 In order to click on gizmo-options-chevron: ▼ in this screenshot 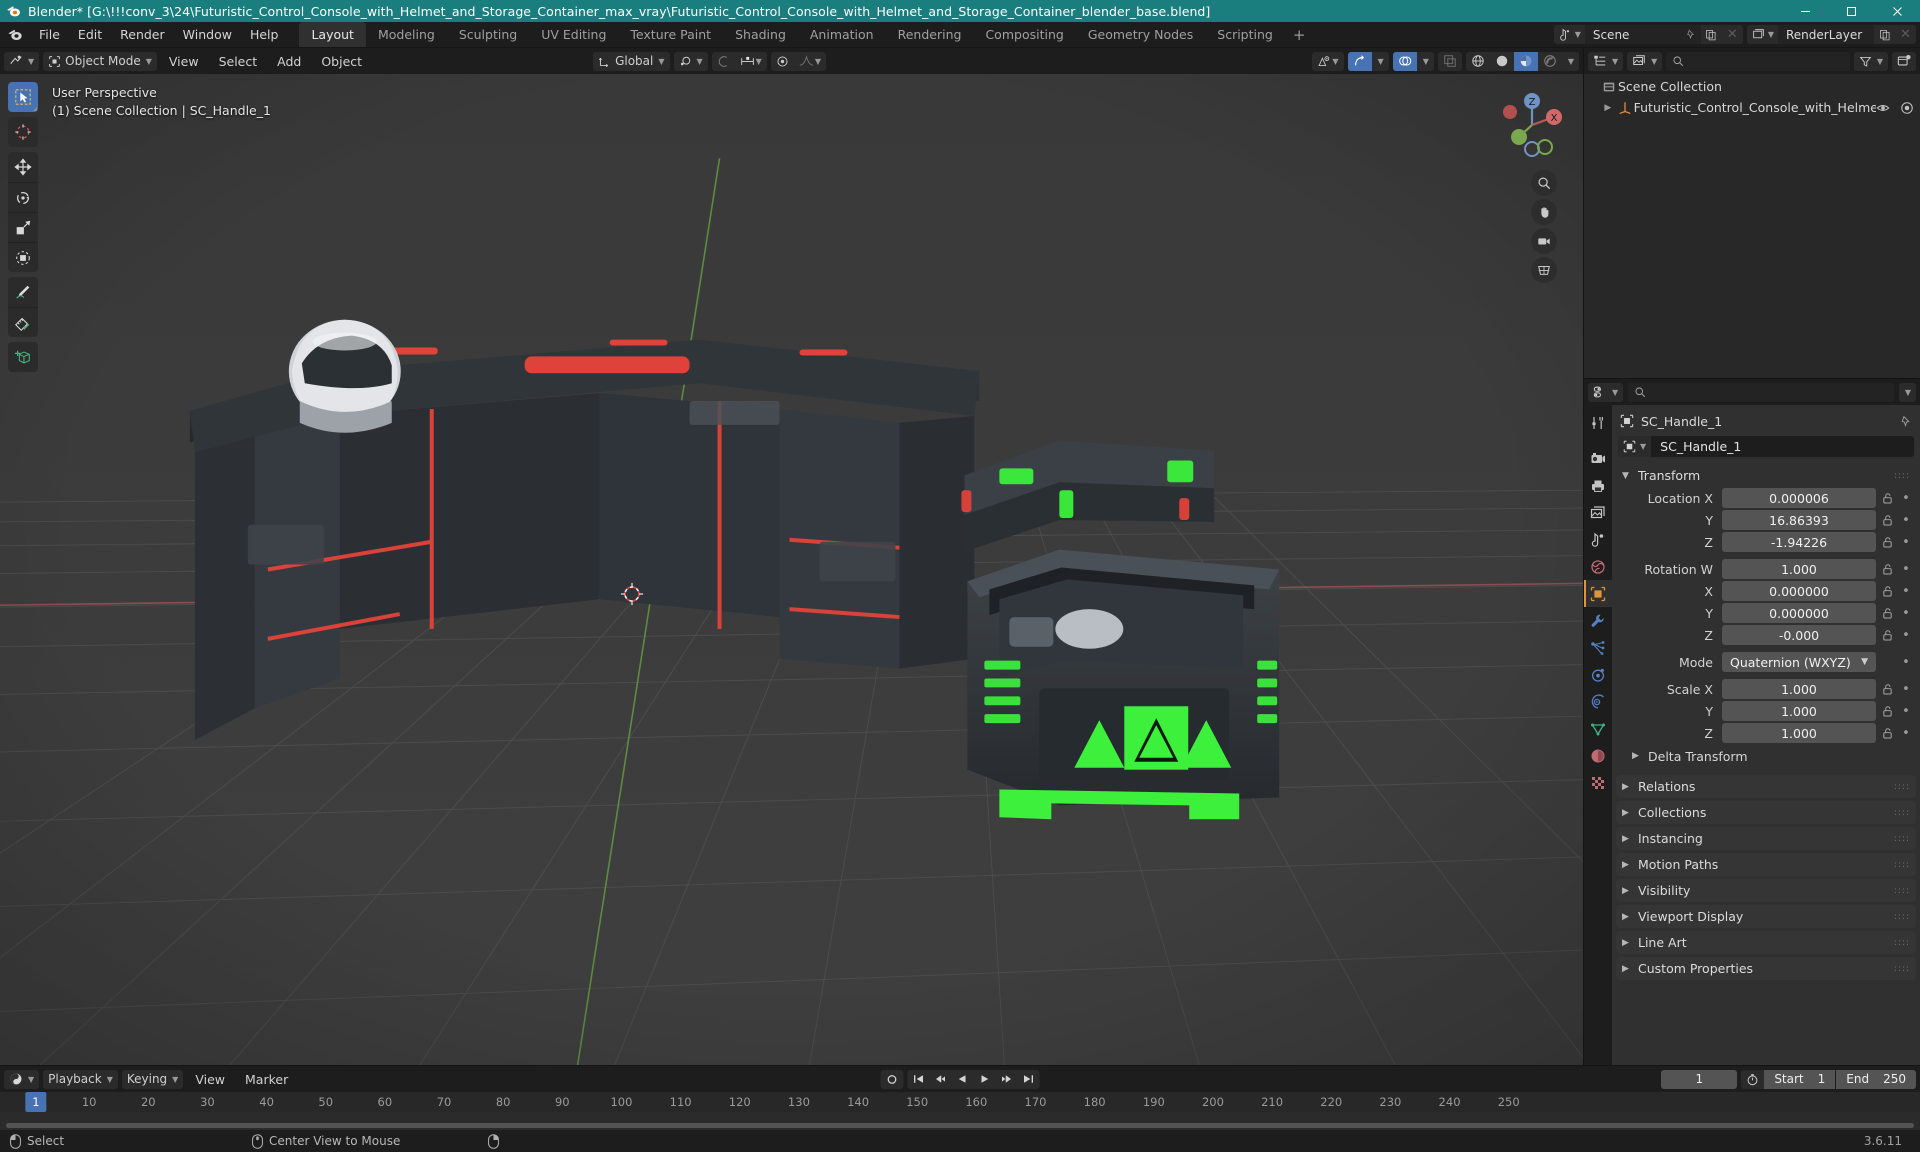, I will do `click(1380, 61)`.